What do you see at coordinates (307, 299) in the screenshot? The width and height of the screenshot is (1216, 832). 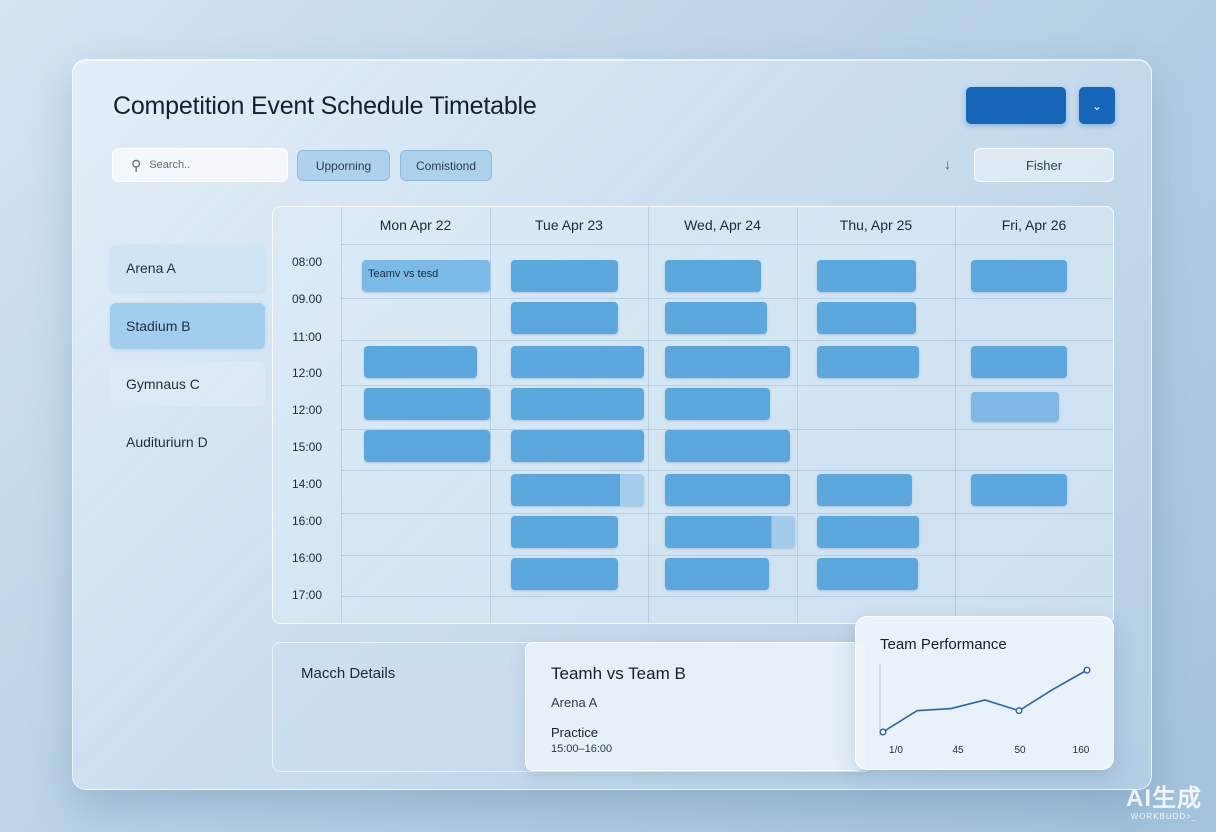 I see `time-label: 09.00` at bounding box center [307, 299].